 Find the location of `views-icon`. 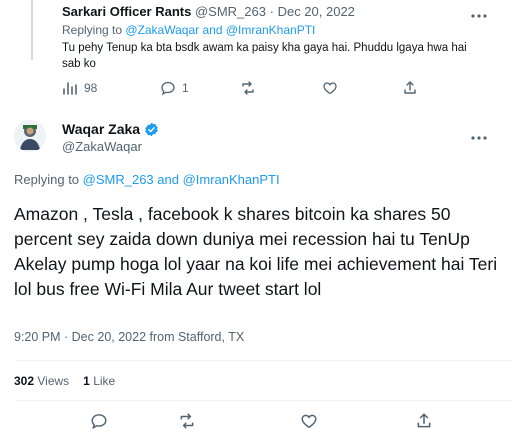

views-icon is located at coordinates (70, 88).